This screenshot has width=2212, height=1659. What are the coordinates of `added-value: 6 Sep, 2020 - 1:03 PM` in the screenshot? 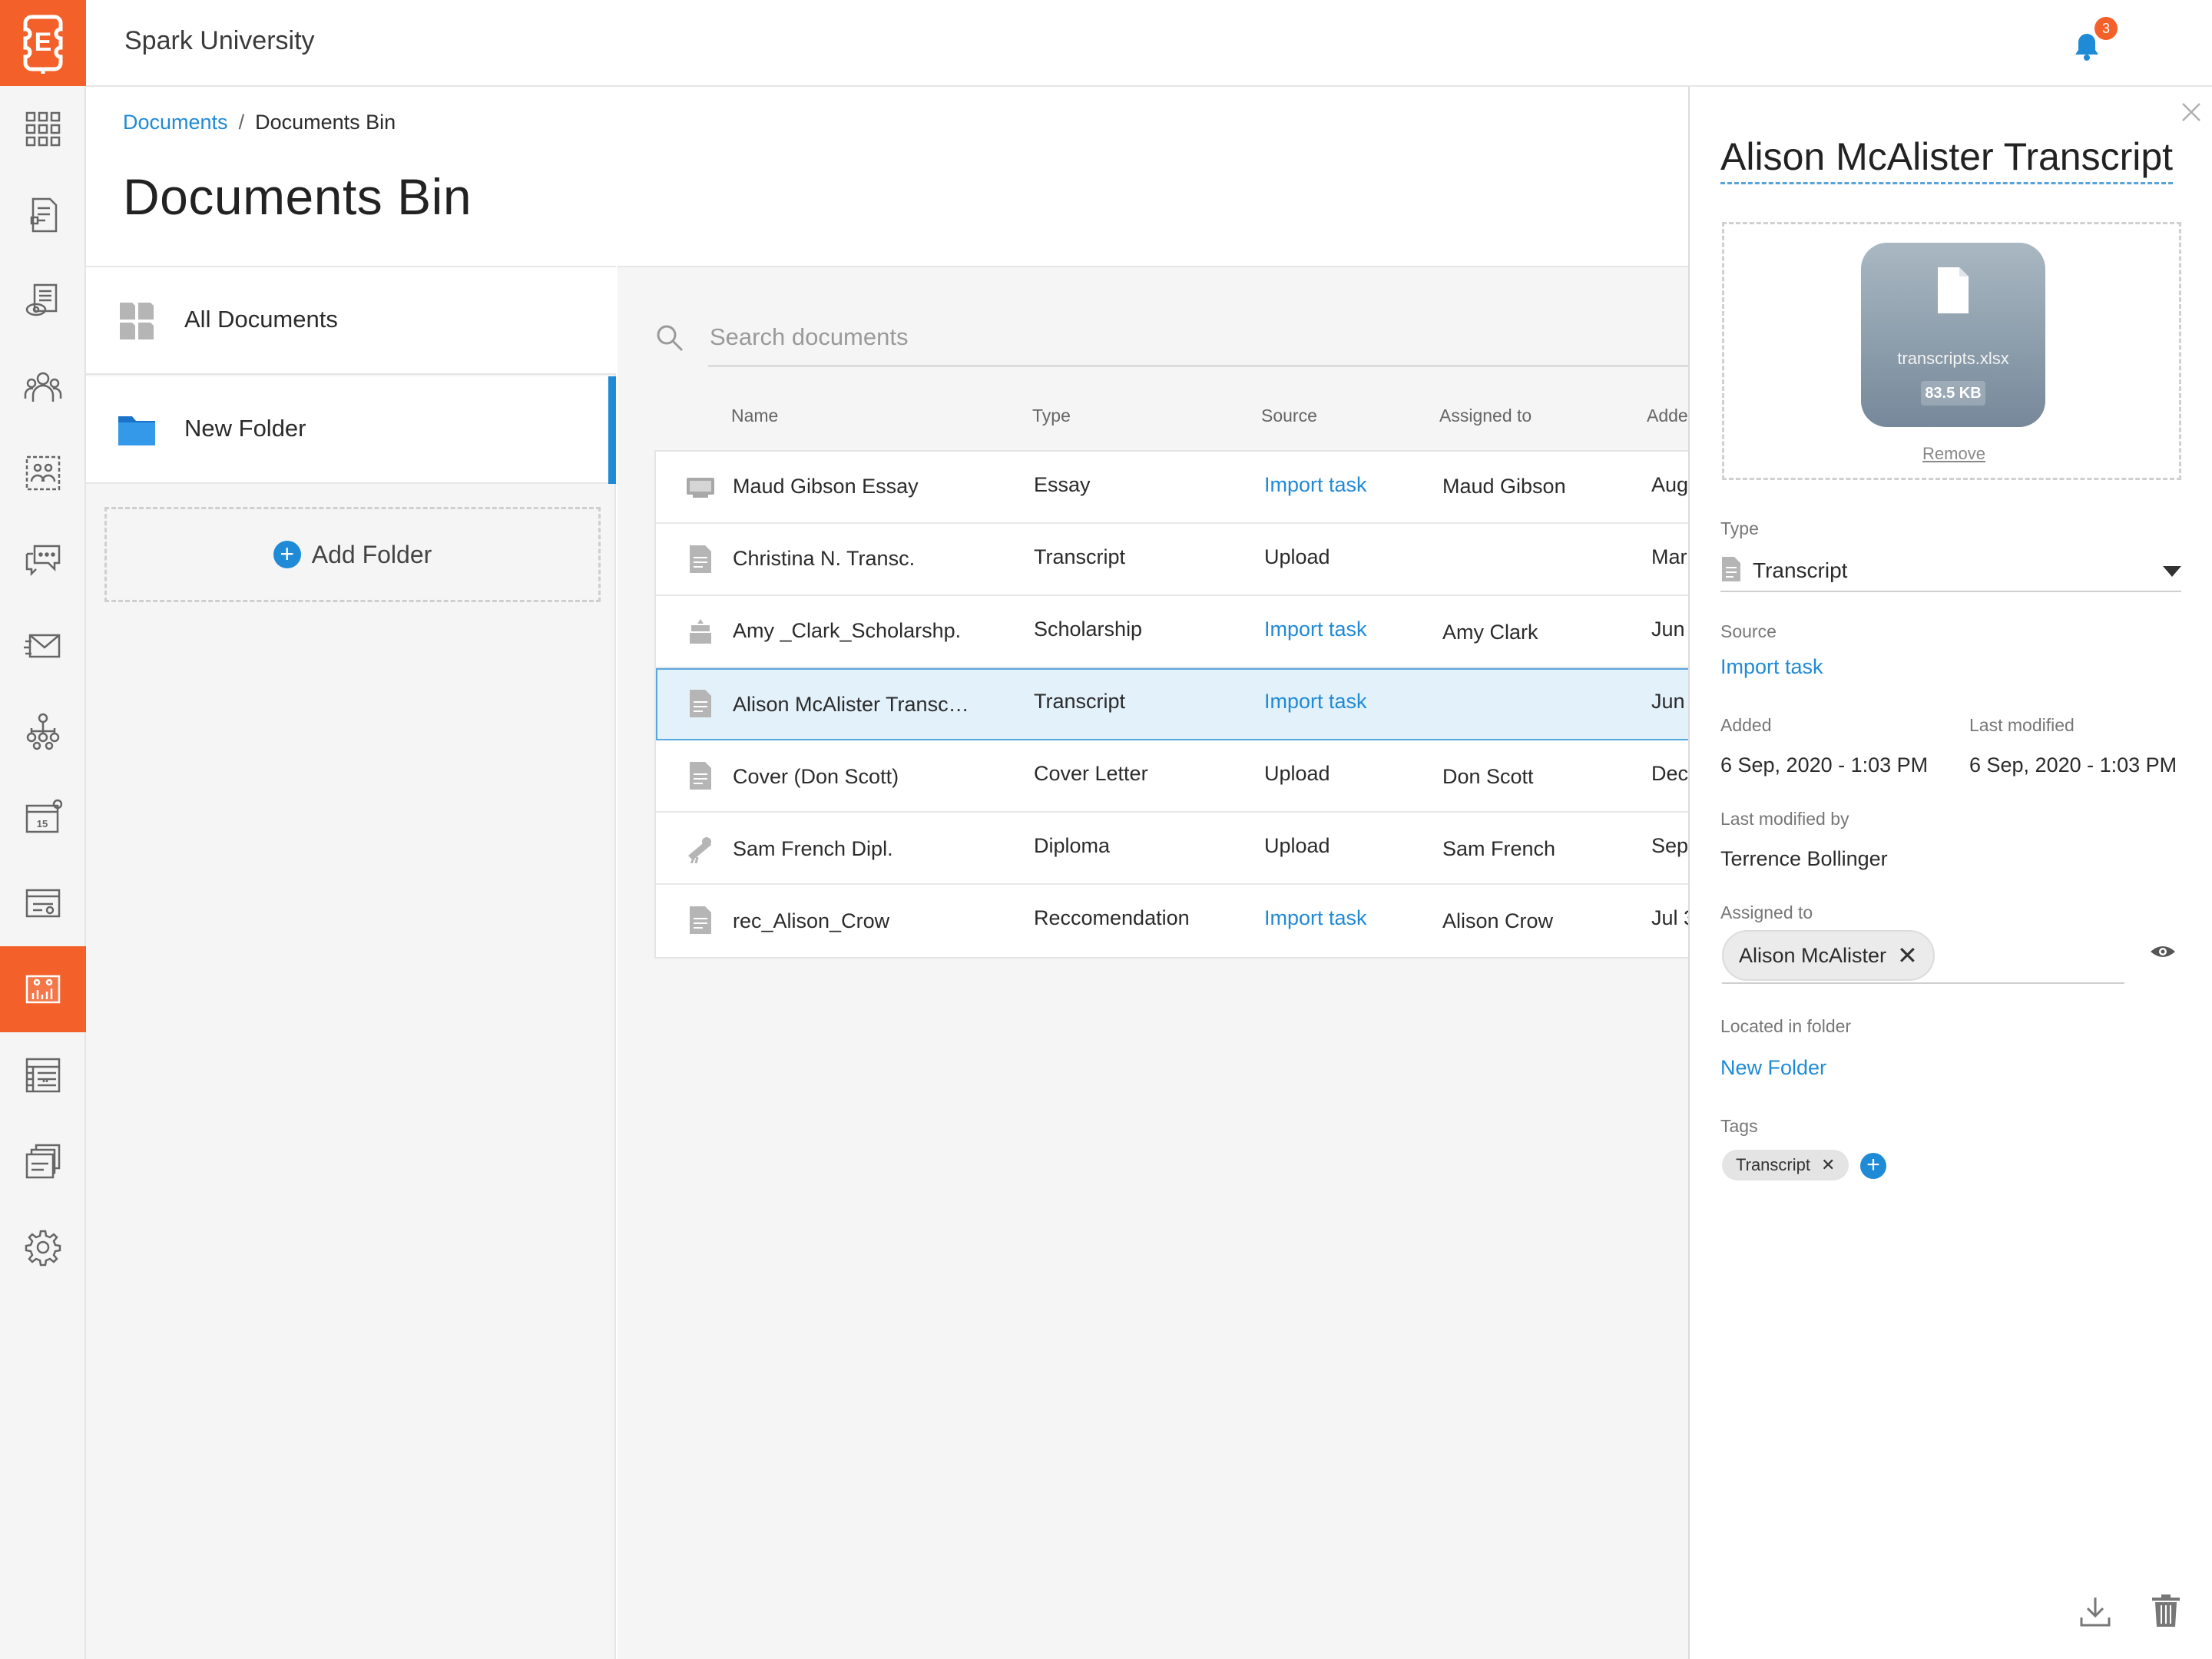 It's located at (1825, 765).